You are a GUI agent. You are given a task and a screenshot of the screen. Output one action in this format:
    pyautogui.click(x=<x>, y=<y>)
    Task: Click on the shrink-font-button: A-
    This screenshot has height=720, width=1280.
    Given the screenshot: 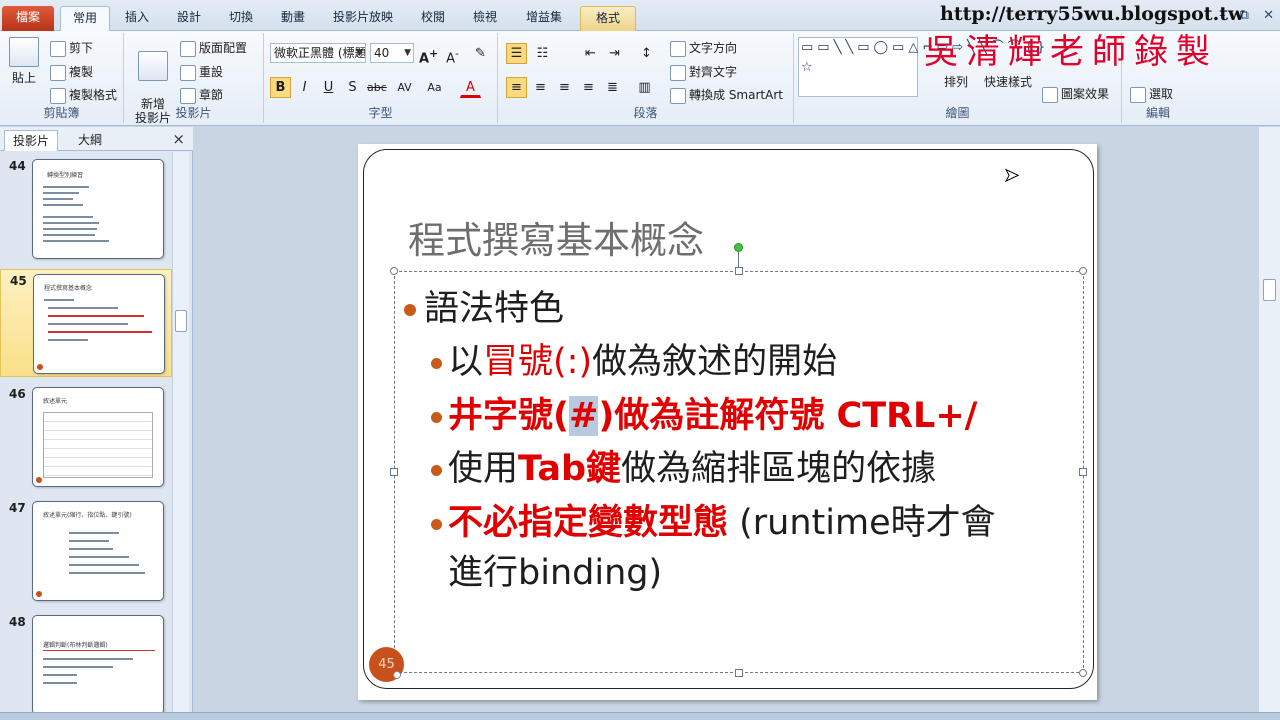 What is the action you would take?
    pyautogui.click(x=452, y=54)
    